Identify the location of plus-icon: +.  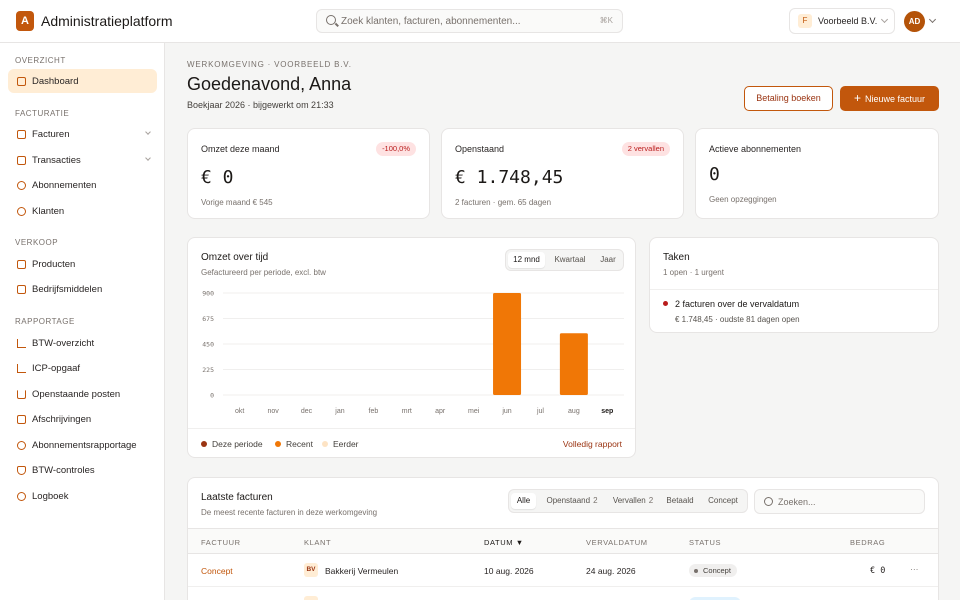
(857, 98).